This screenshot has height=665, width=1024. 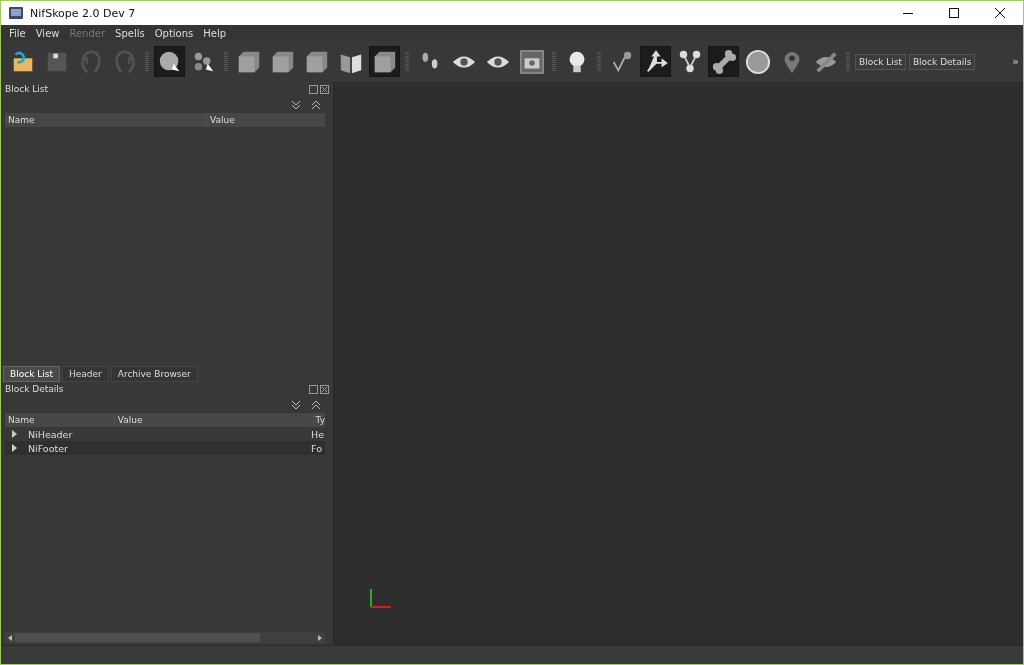 What do you see at coordinates (319, 420) in the screenshot?
I see `column-header: Ty` at bounding box center [319, 420].